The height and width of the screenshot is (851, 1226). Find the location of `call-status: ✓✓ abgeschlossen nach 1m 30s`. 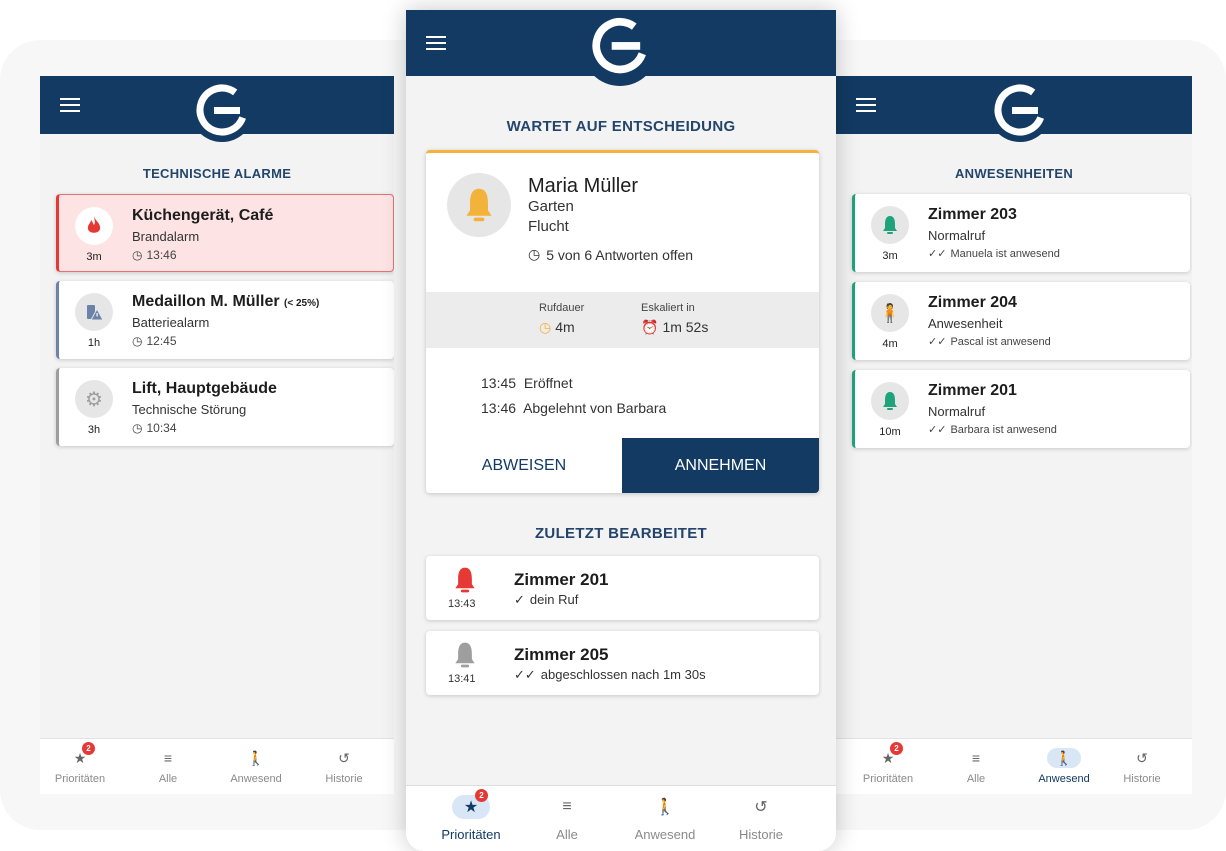

call-status: ✓✓ abgeschlossen nach 1m 30s is located at coordinates (610, 674).